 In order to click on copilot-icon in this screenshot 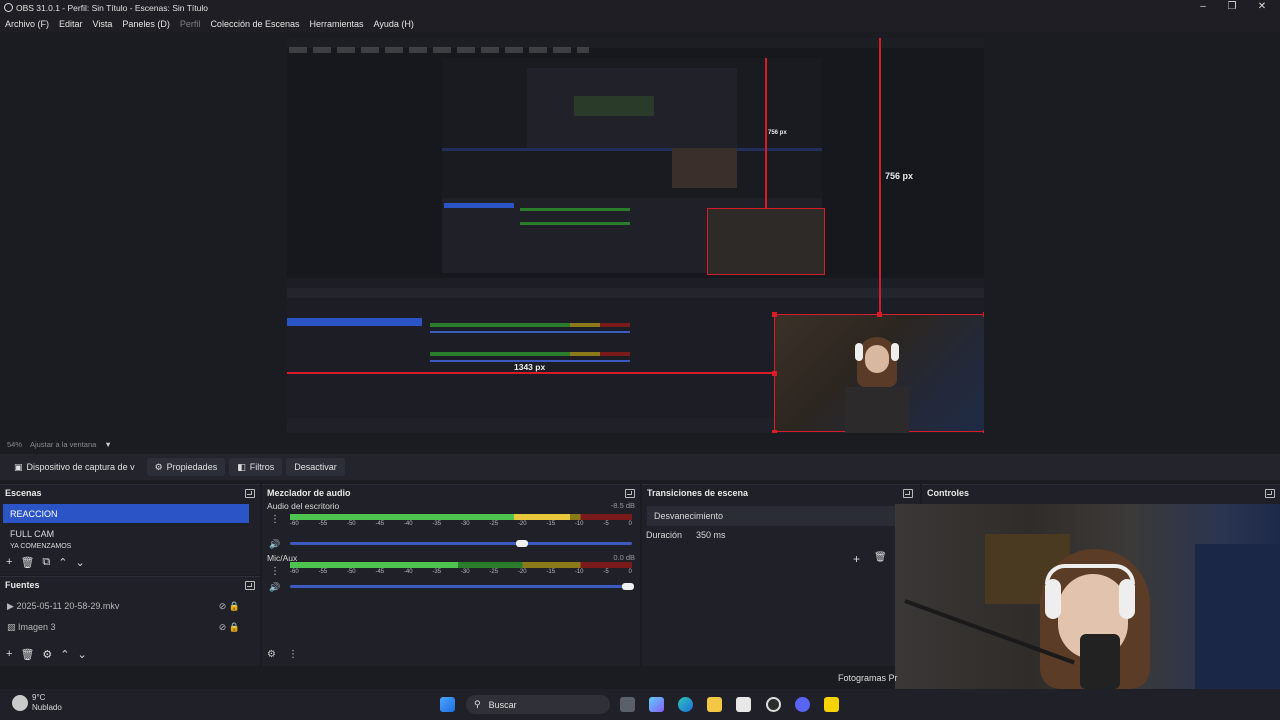, I will do `click(656, 704)`.